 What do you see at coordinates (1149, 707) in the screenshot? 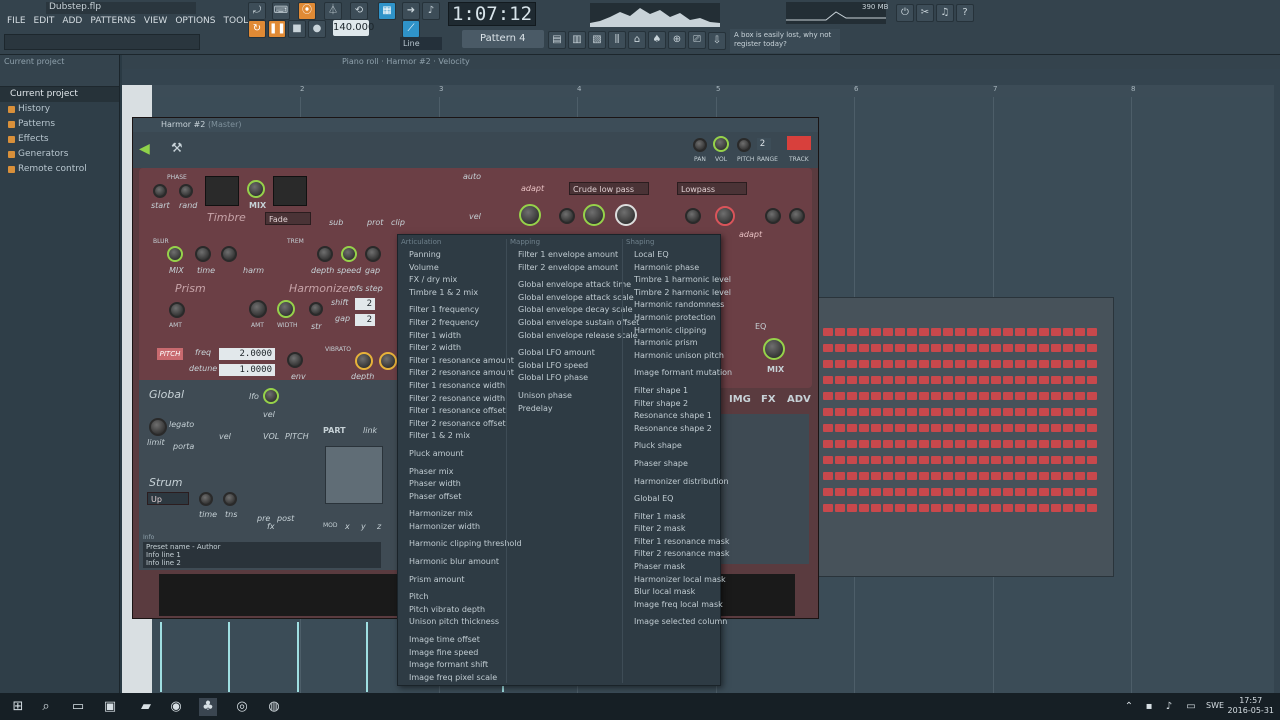
I see `tray-app-icon: ▪` at bounding box center [1149, 707].